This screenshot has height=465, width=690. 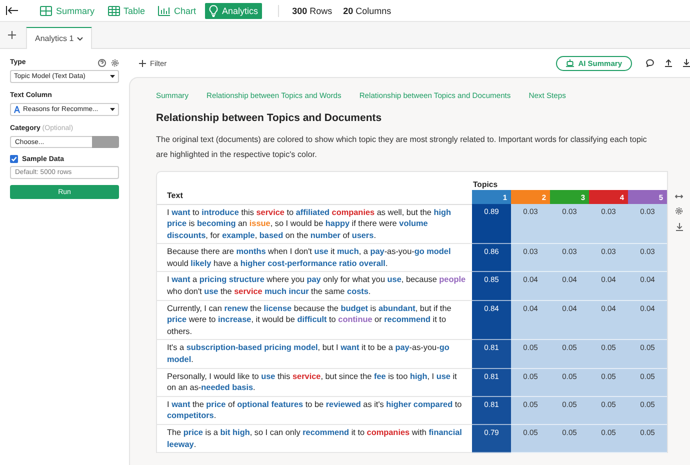 What do you see at coordinates (164, 11) in the screenshot?
I see `bar-chart-icon` at bounding box center [164, 11].